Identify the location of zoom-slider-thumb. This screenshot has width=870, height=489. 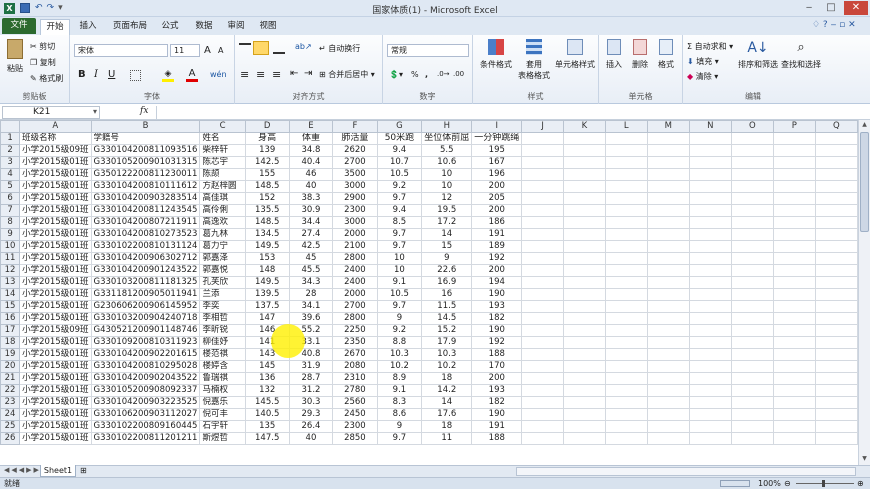
(823, 483).